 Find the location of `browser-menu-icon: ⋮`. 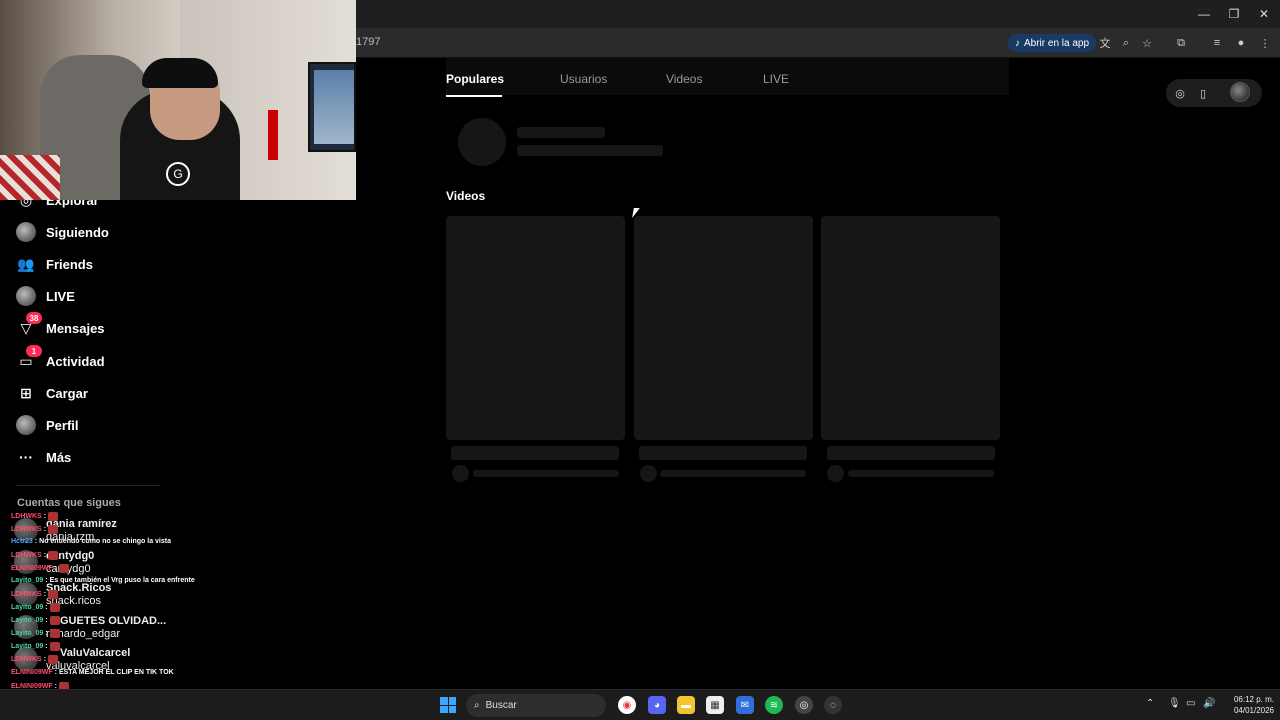

browser-menu-icon: ⋮ is located at coordinates (1265, 43).